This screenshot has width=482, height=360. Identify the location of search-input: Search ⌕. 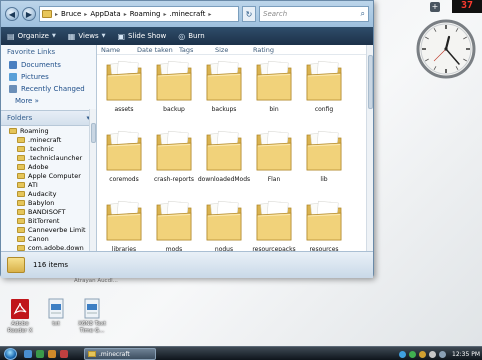
(314, 14).